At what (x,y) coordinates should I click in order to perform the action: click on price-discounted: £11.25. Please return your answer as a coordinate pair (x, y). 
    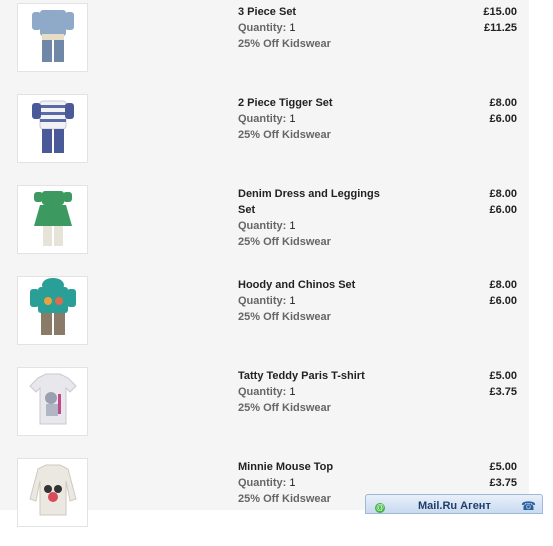
    Looking at the image, I should click on (500, 28).